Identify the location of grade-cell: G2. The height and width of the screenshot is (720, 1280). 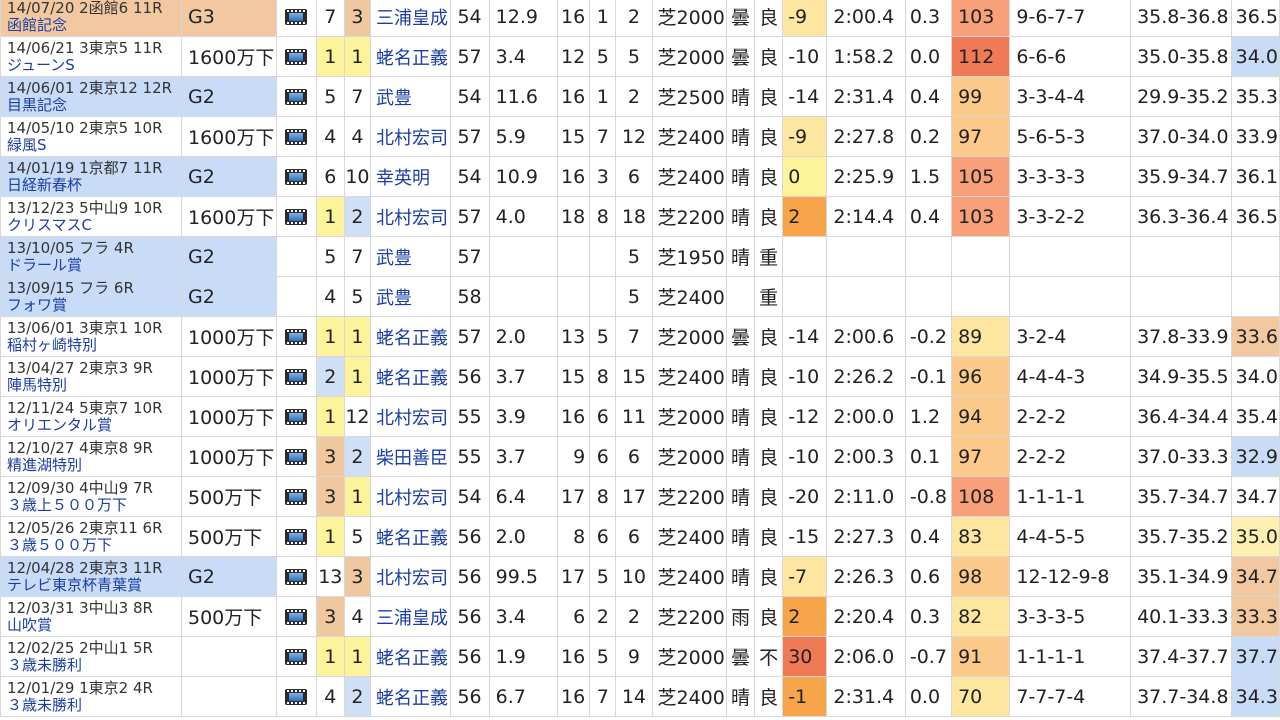
(228, 576).